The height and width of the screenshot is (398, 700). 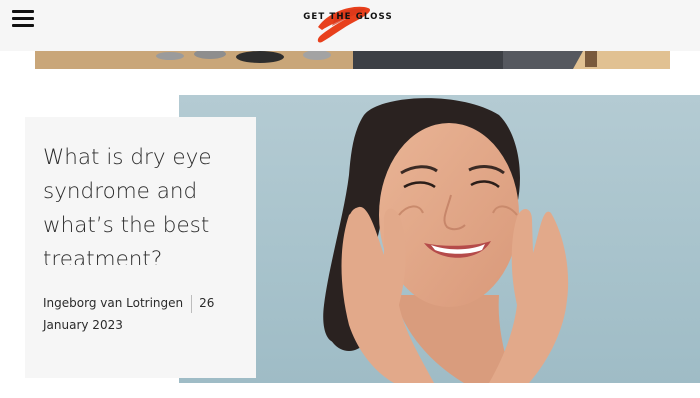 I want to click on article-author: Ingeborg van Lotringen, so click(x=113, y=303).